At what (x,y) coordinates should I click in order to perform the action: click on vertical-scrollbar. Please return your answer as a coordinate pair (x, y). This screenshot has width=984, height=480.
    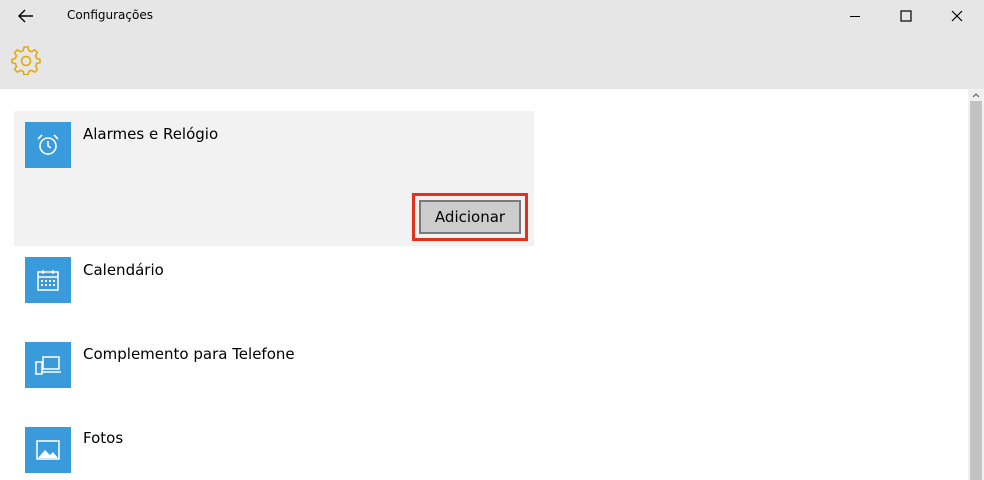
    Looking at the image, I should click on (976, 284).